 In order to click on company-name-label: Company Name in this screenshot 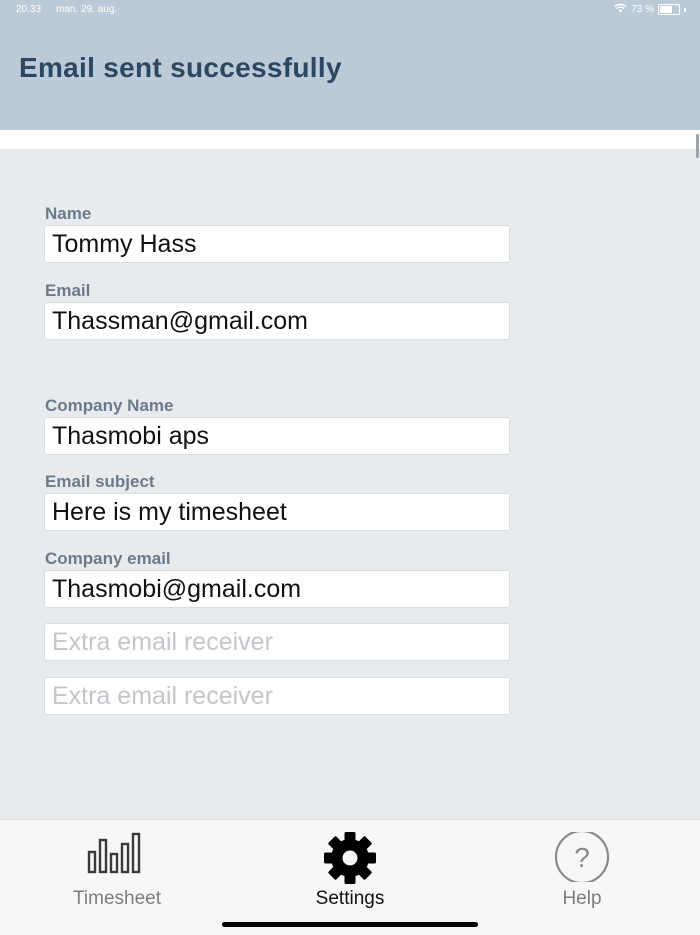, I will do `click(109, 405)`.